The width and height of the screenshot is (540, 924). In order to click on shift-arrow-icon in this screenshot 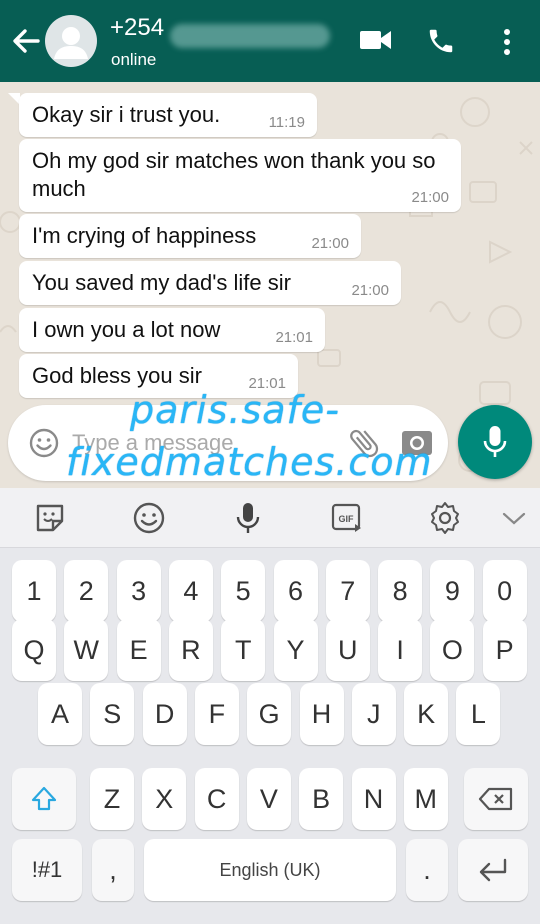, I will do `click(44, 798)`.